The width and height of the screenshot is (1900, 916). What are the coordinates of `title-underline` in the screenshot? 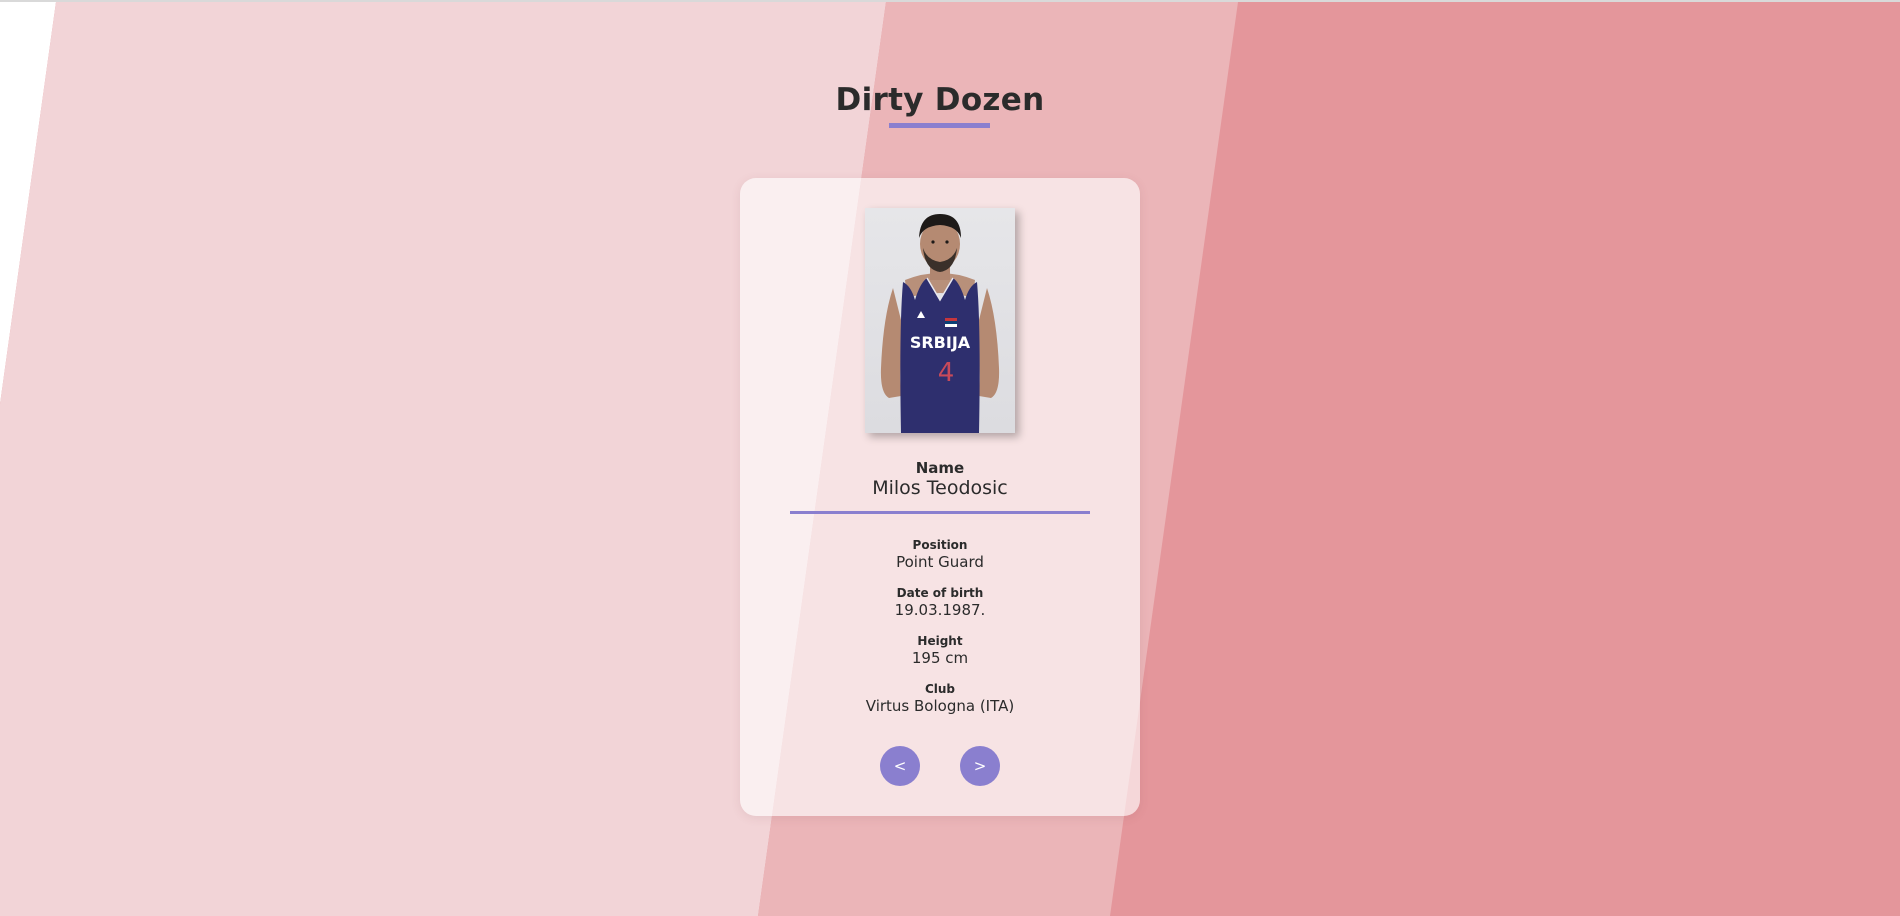 It's located at (939, 125).